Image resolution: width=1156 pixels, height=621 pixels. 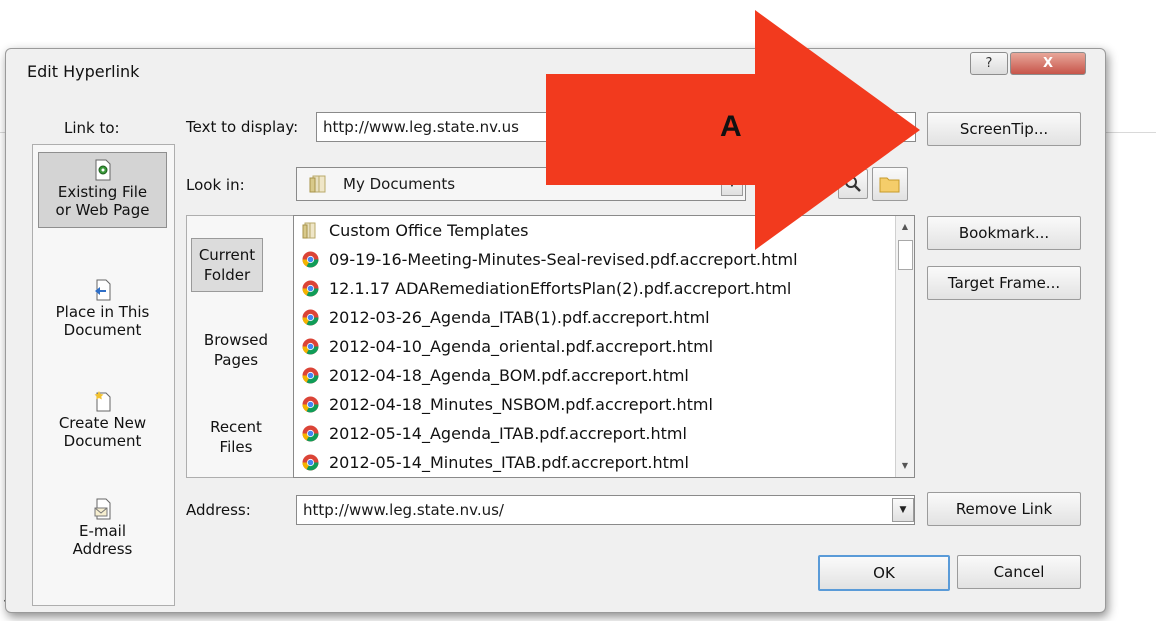 I want to click on annotation-arrow, so click(x=733, y=130).